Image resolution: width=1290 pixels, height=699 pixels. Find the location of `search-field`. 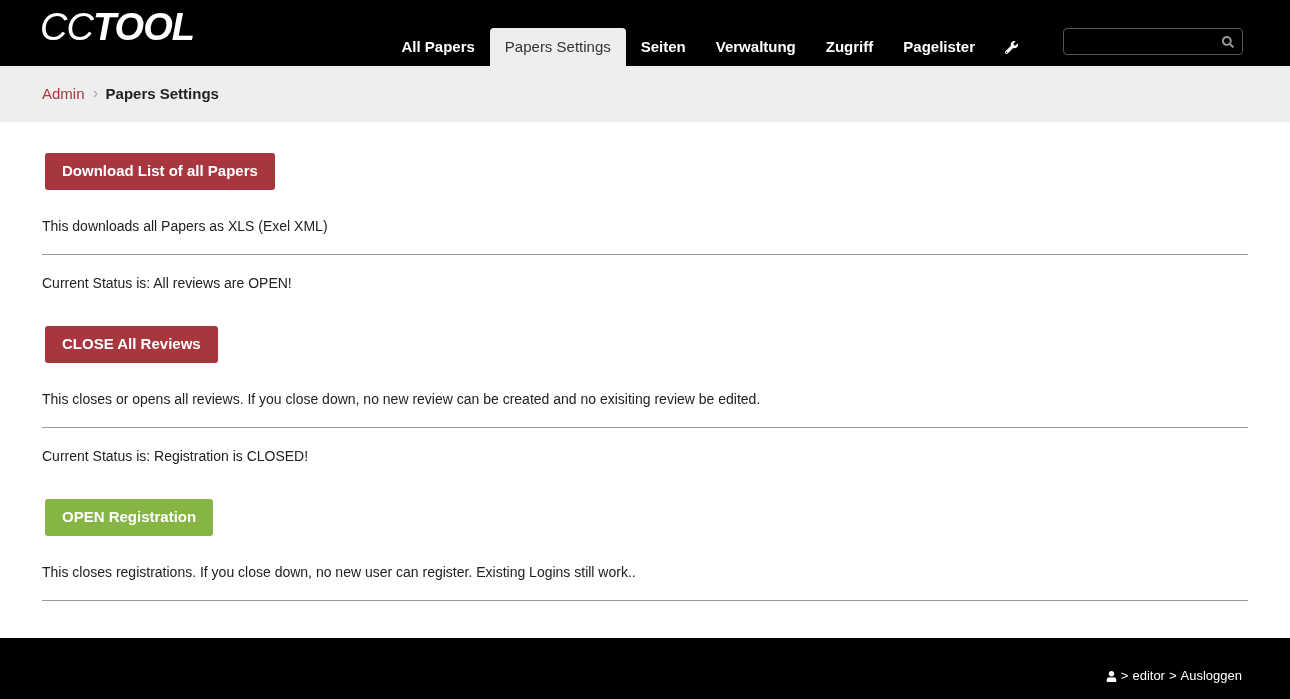

search-field is located at coordinates (1153, 41).